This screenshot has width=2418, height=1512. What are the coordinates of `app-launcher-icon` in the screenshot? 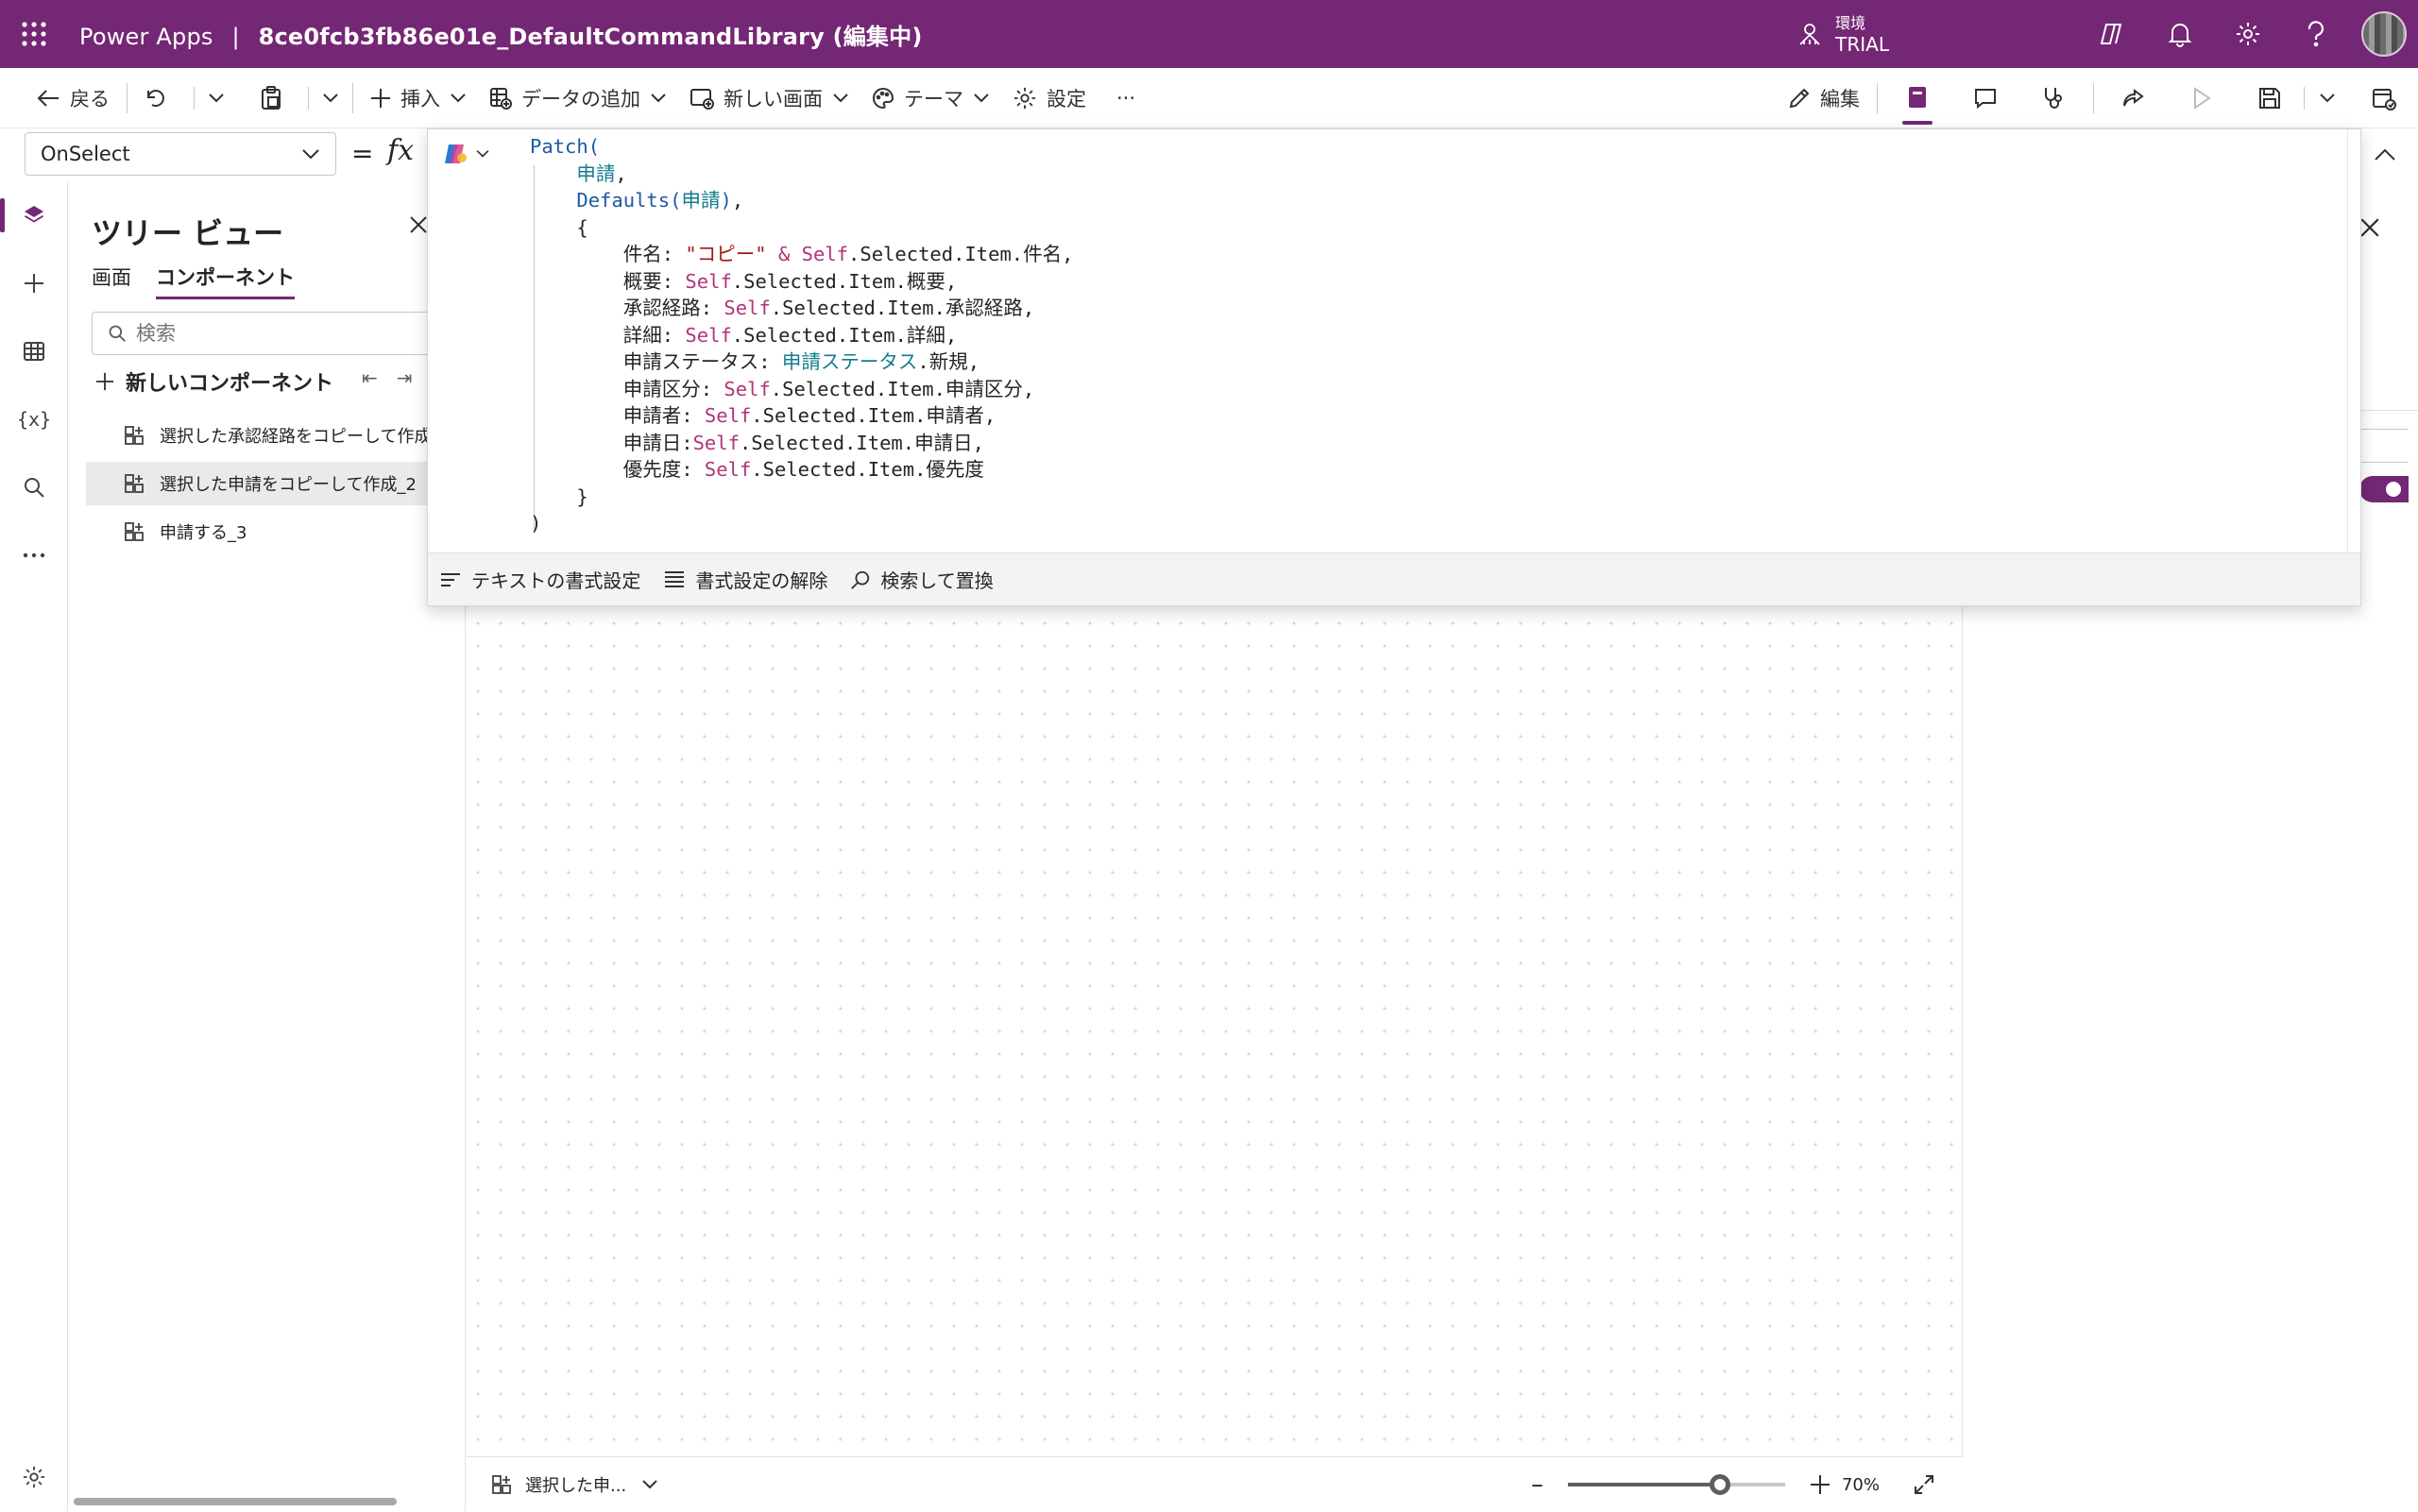 It's located at (34, 34).